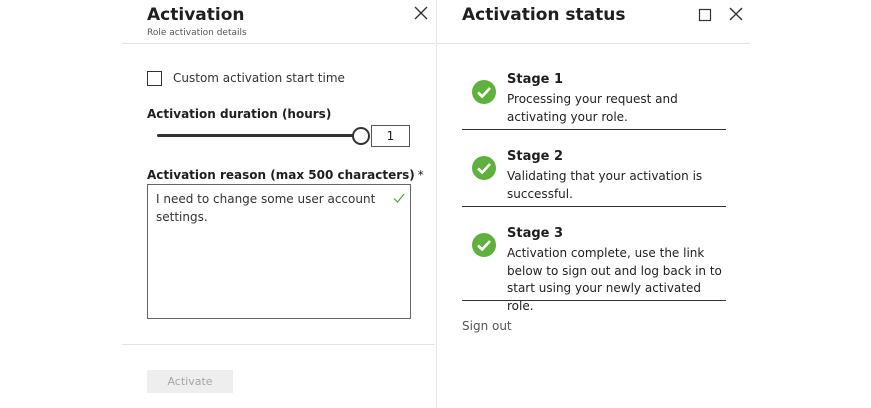 The height and width of the screenshot is (408, 871). What do you see at coordinates (399, 198) in the screenshot?
I see `checkmark-icon` at bounding box center [399, 198].